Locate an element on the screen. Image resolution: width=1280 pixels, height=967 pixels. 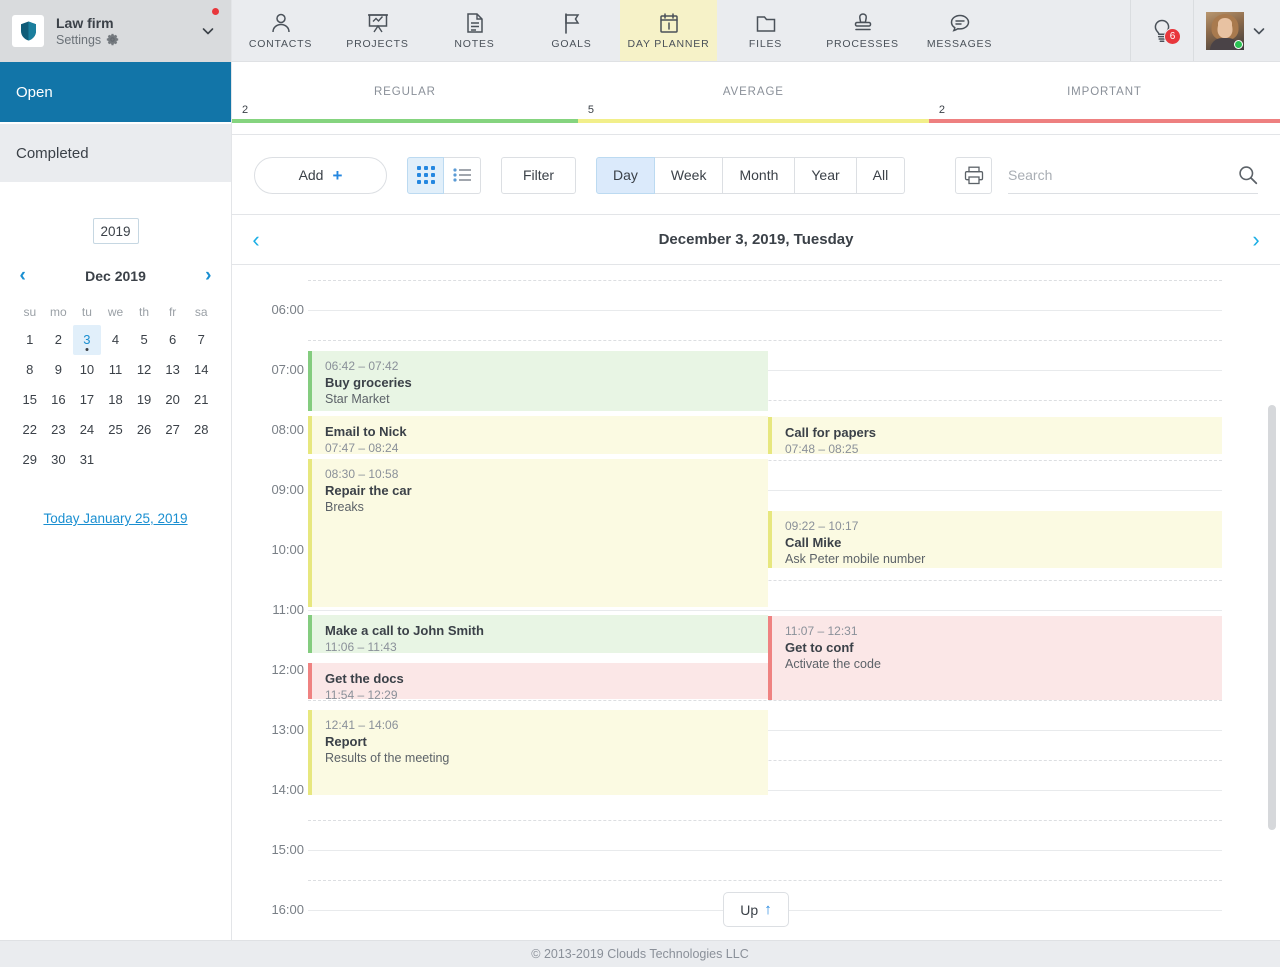
tab-goals: GOALS is located at coordinates (571, 30).